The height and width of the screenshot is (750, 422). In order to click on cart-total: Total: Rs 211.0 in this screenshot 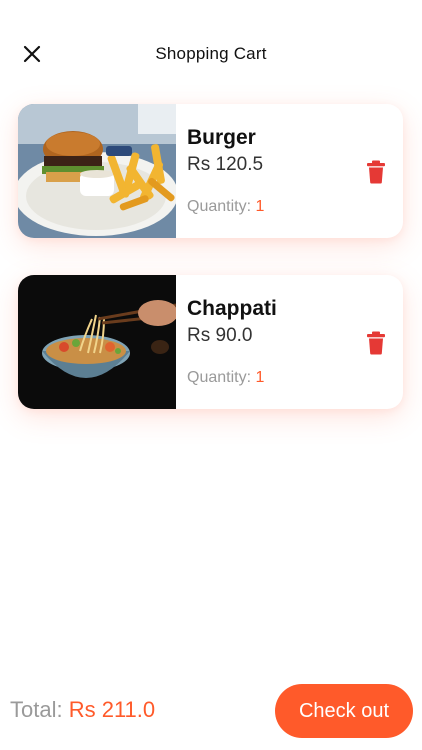, I will do `click(82, 710)`.